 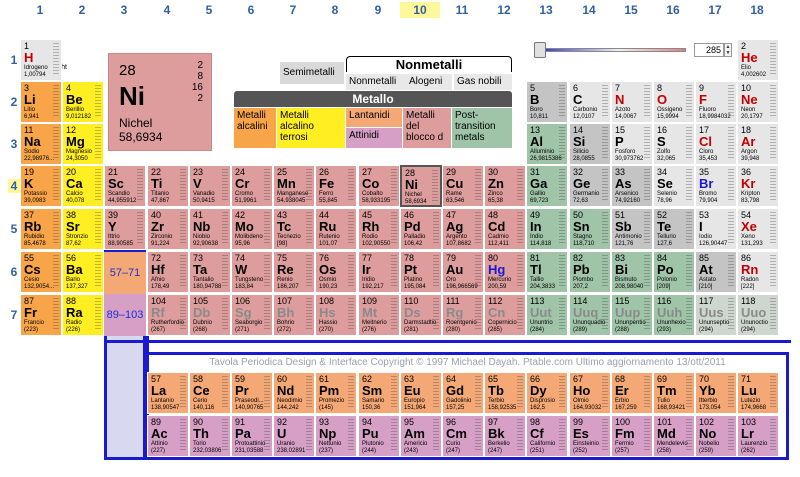 I want to click on element-cell: 73 Ta Tantalio 180,94788, so click(x=210, y=272).